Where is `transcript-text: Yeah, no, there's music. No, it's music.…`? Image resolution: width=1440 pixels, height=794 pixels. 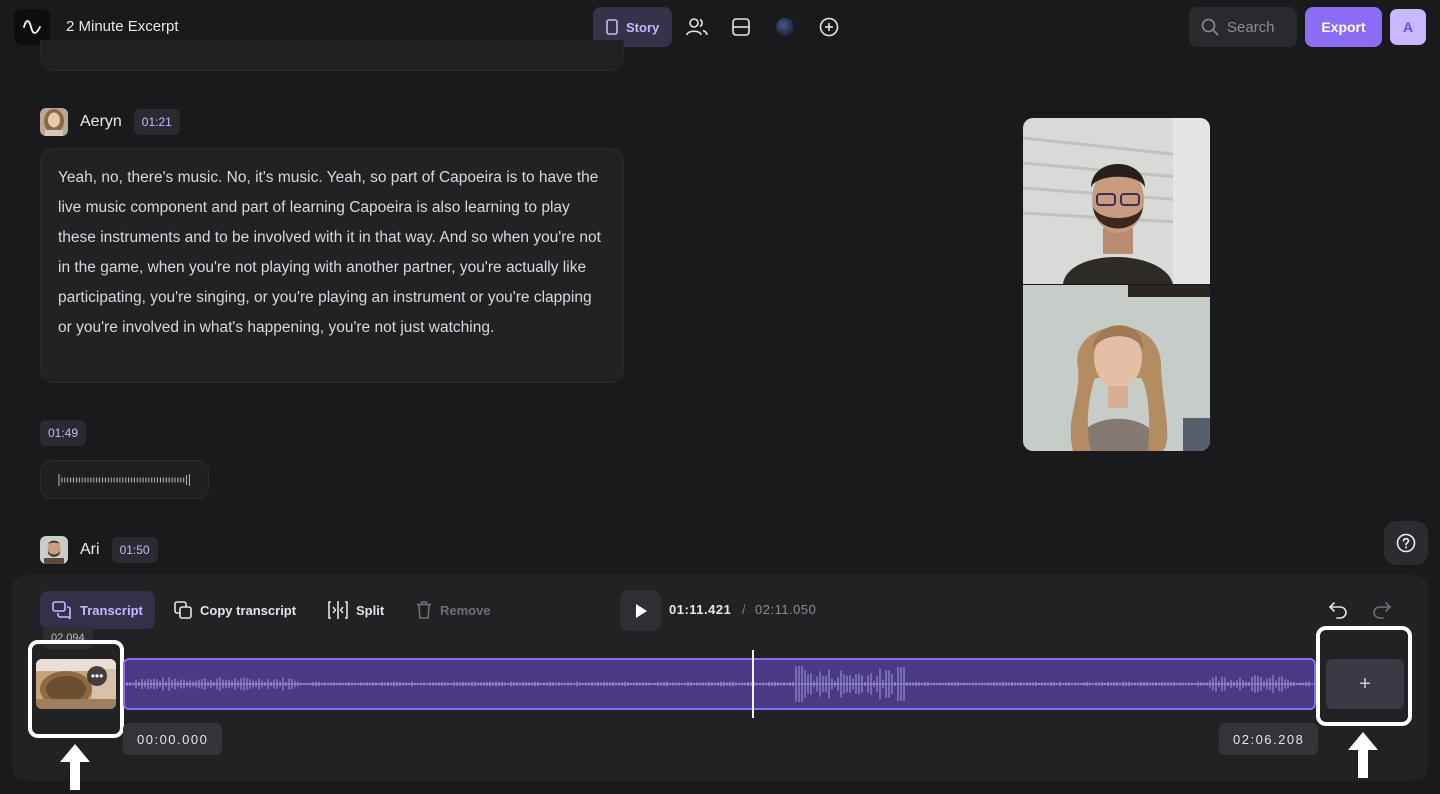
transcript-text: Yeah, no, there's music. No, it's music.… is located at coordinates (332, 253).